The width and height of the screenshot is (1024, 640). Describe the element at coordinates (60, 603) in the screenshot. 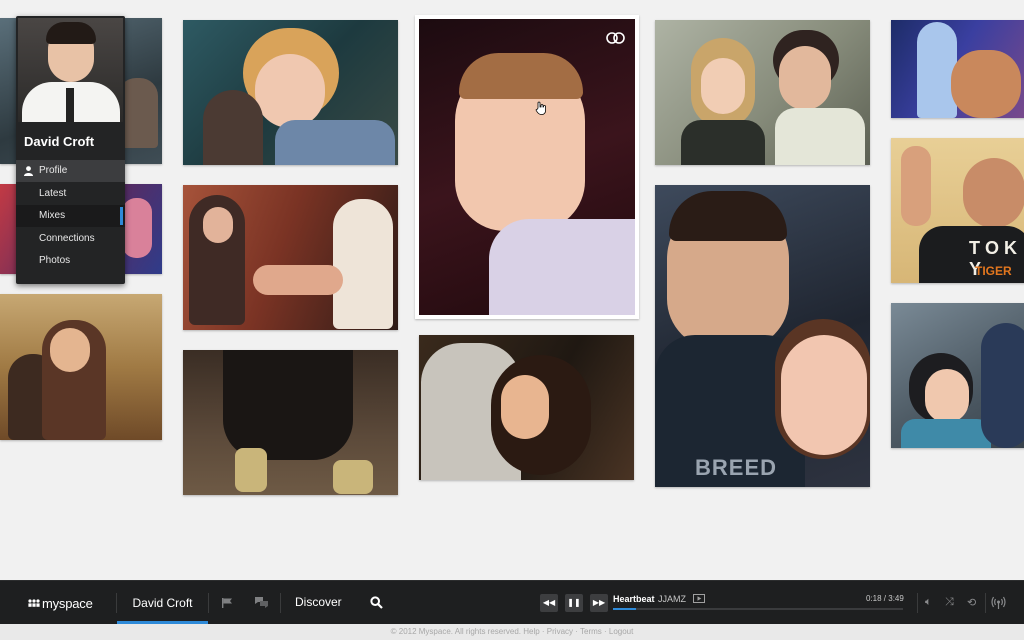

I see `myspace-logo: myspace` at that location.